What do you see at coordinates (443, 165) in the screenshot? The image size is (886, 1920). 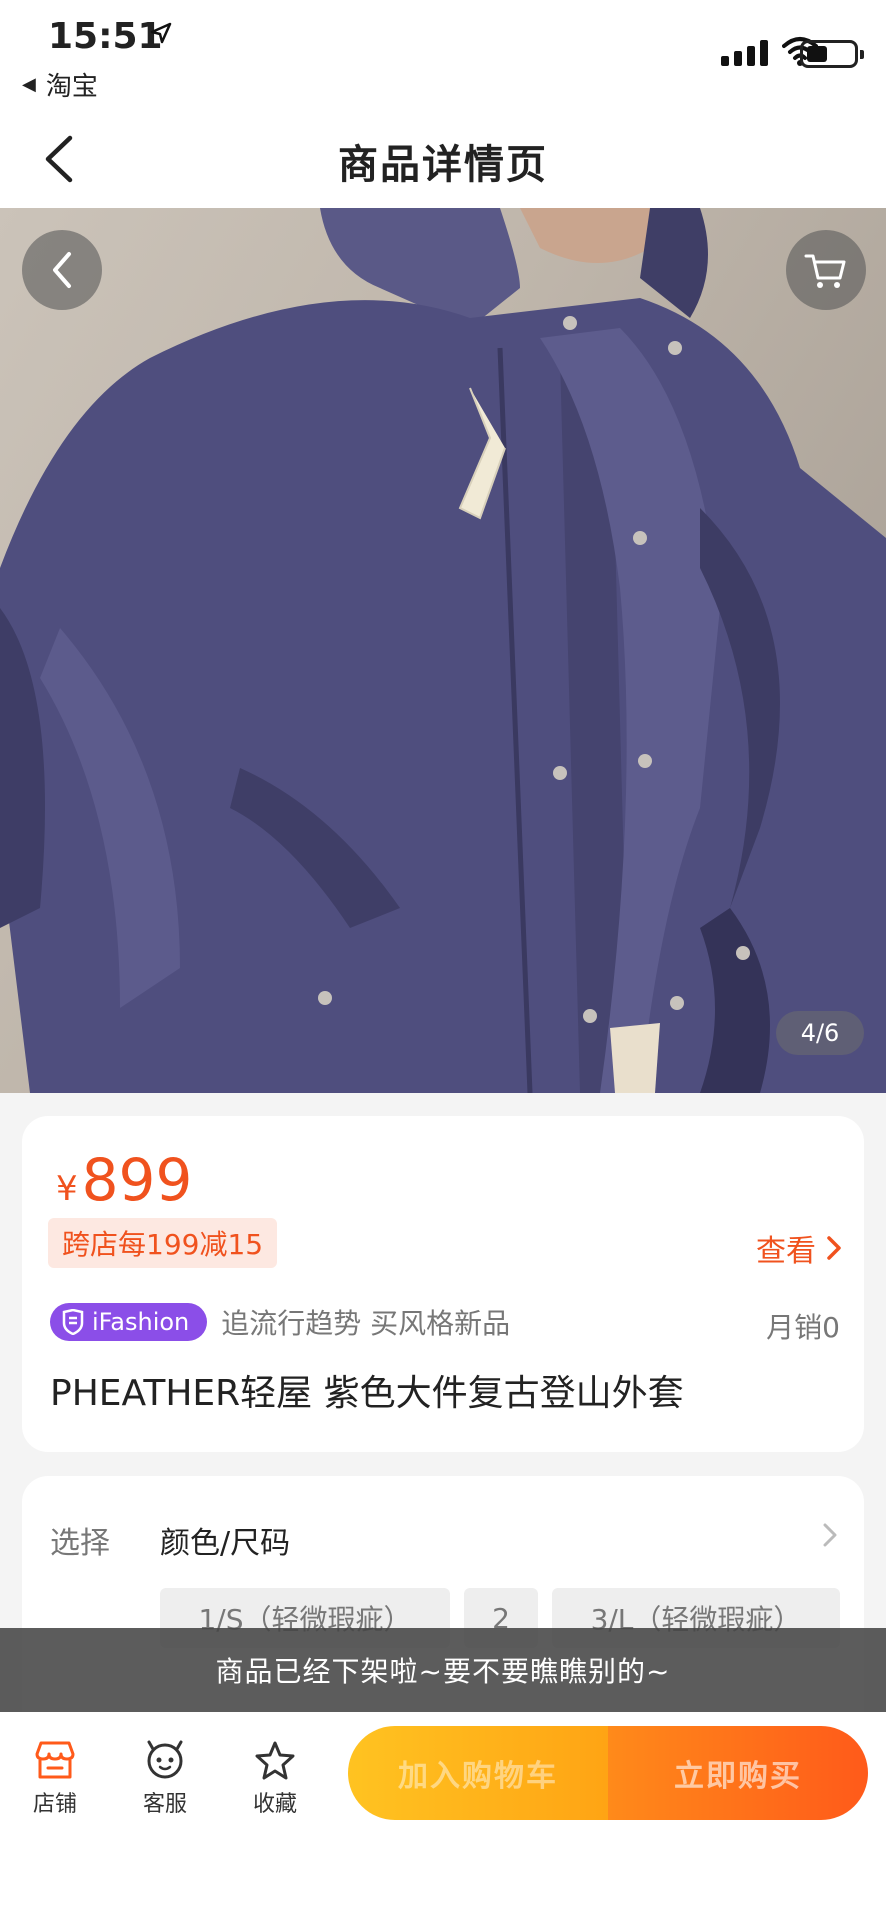 I see `page-title: 商品详情页` at bounding box center [443, 165].